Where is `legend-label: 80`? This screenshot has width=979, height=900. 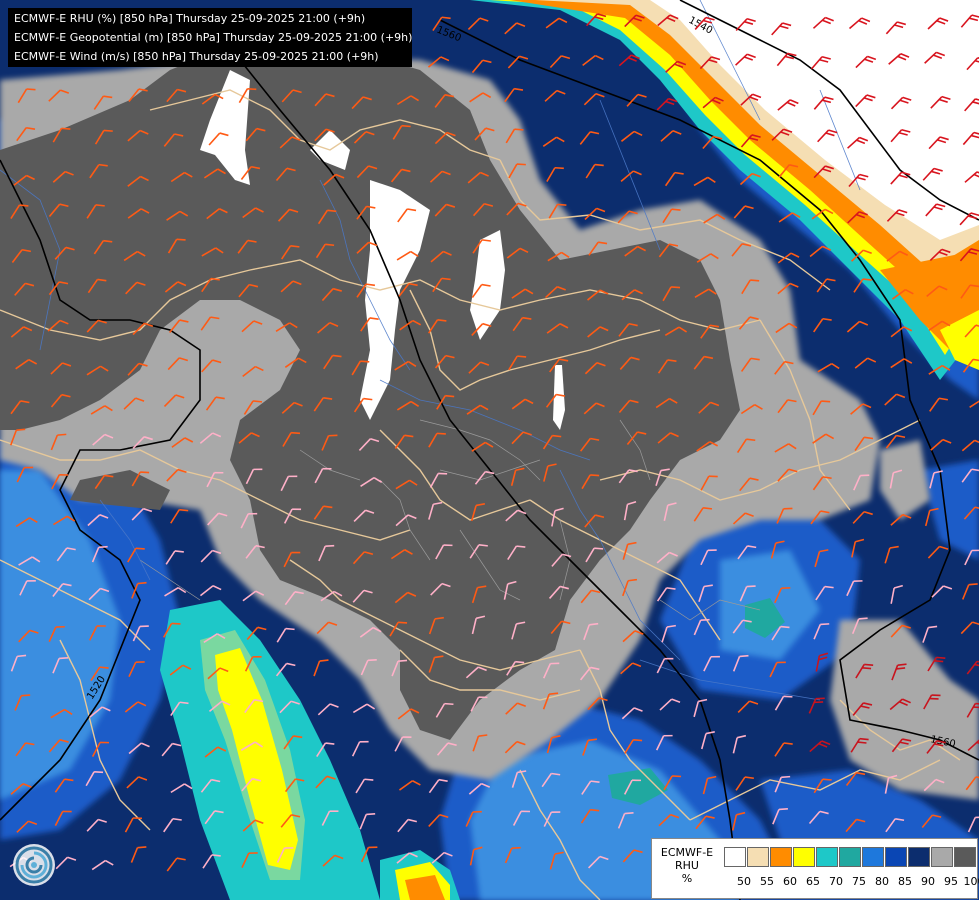
legend-label: 80 is located at coordinates (882, 881).